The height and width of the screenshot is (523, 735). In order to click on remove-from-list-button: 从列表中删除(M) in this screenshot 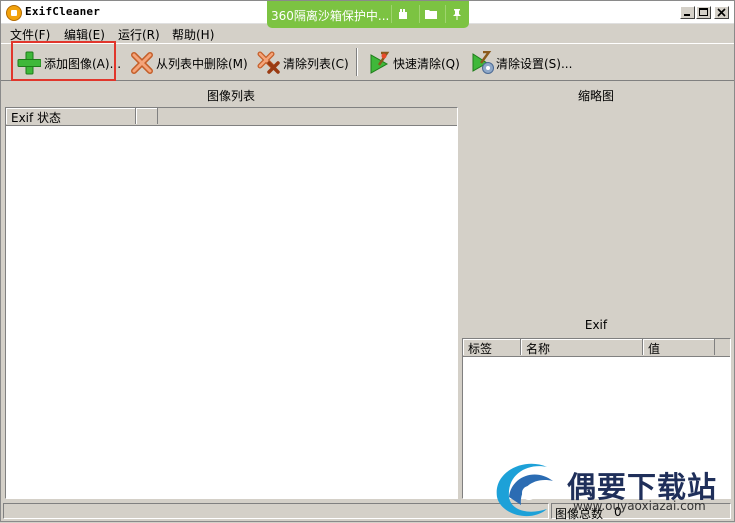, I will do `click(187, 62)`.